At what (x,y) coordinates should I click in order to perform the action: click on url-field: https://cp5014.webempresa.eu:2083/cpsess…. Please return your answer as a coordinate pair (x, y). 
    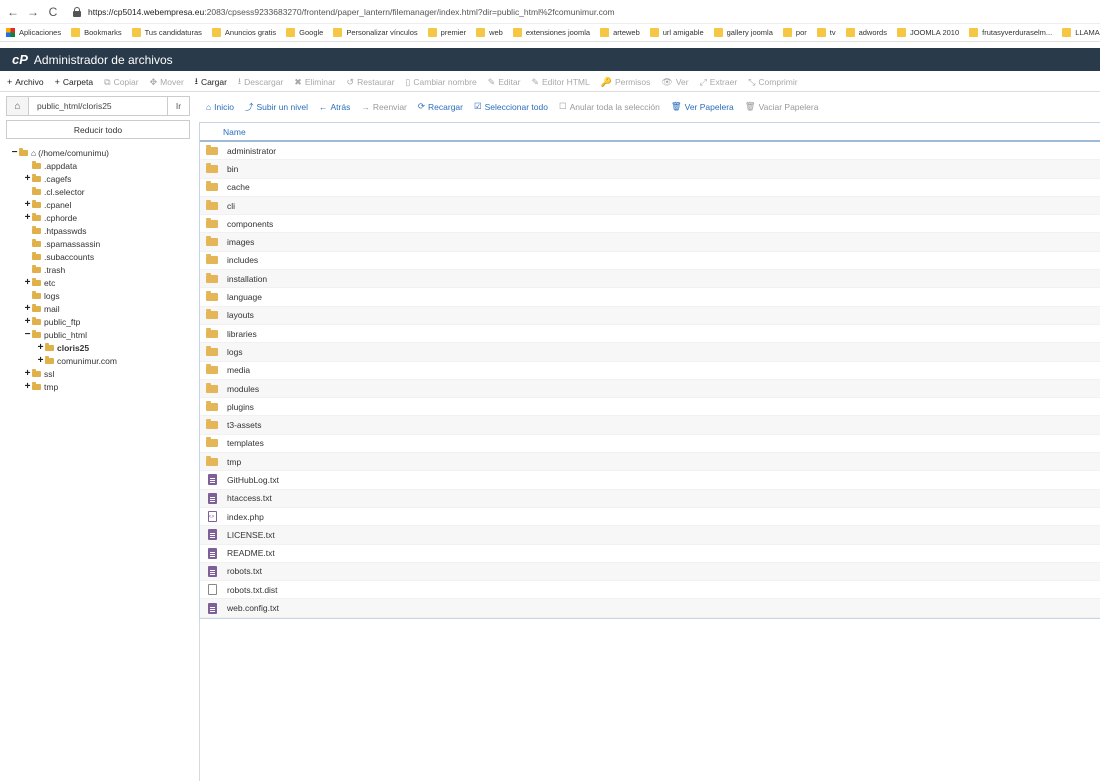
    Looking at the image, I should click on (351, 12).